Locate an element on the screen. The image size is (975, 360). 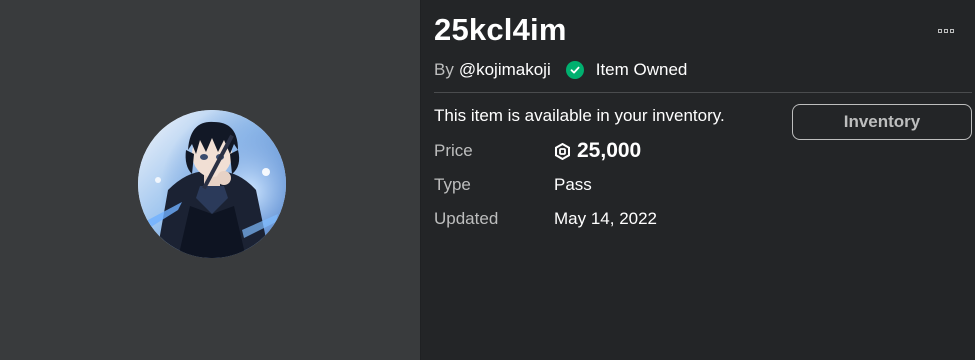
more-options-icon is located at coordinates (946, 31).